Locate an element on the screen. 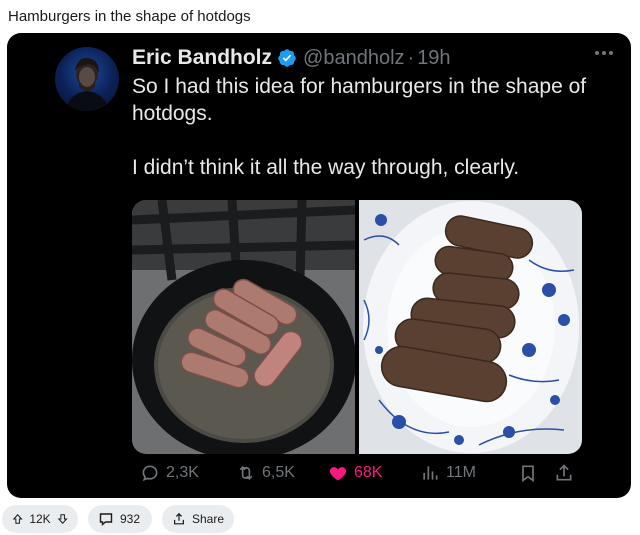 The height and width of the screenshot is (535, 640). share-button is located at coordinates (564, 473).